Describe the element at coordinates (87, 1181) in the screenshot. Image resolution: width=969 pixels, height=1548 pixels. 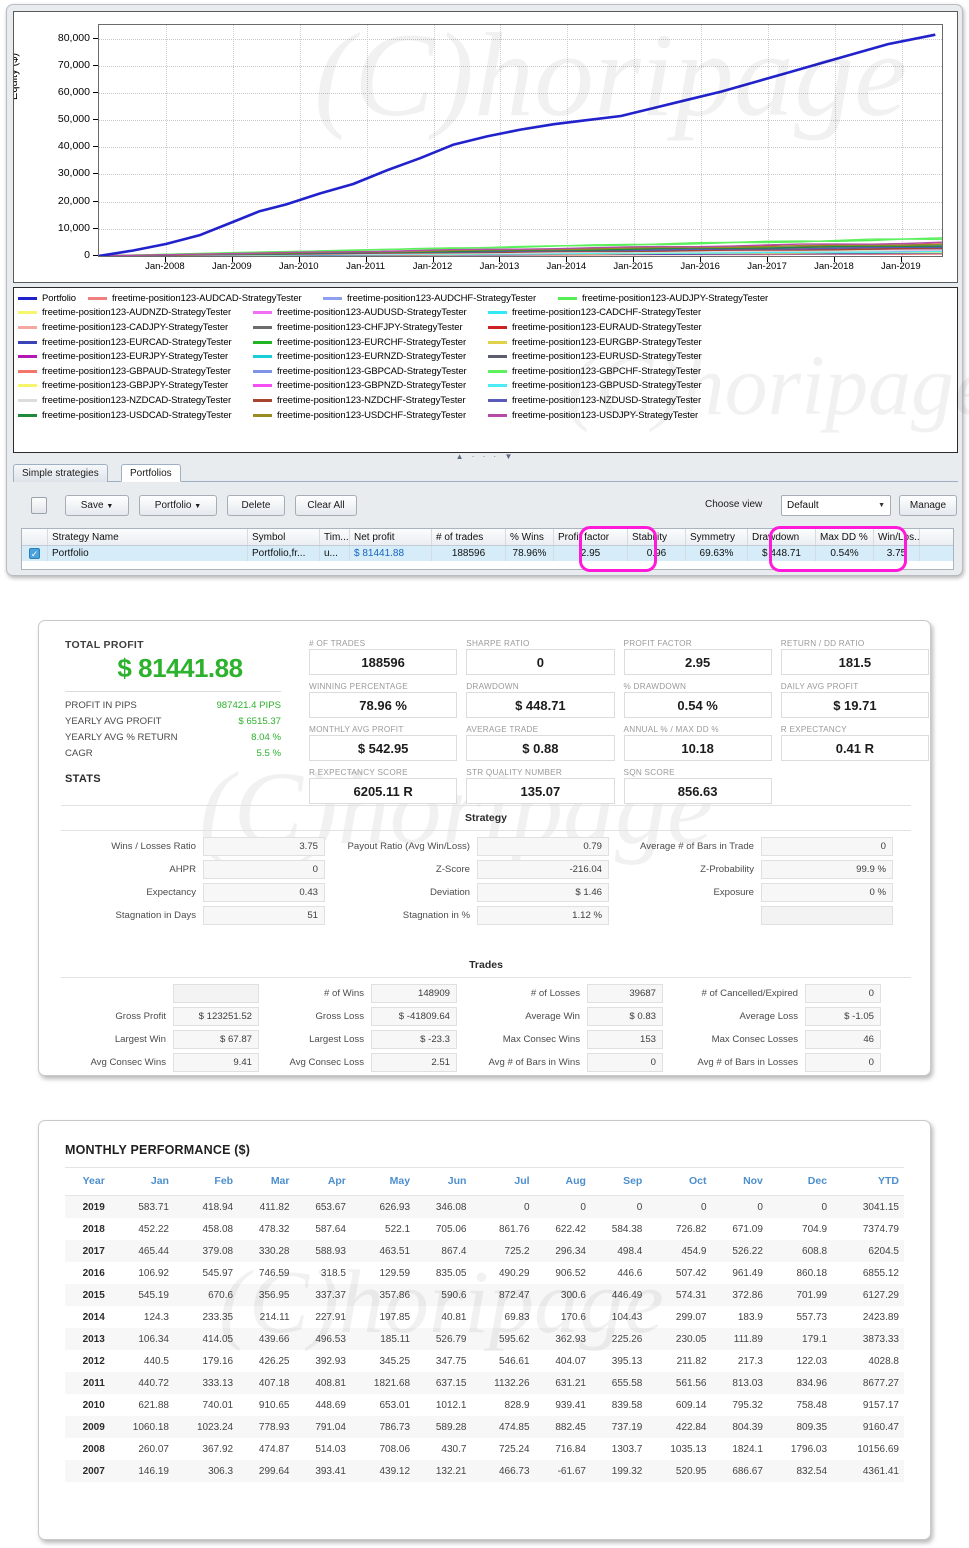
I see `monthly-column-header: Year` at that location.